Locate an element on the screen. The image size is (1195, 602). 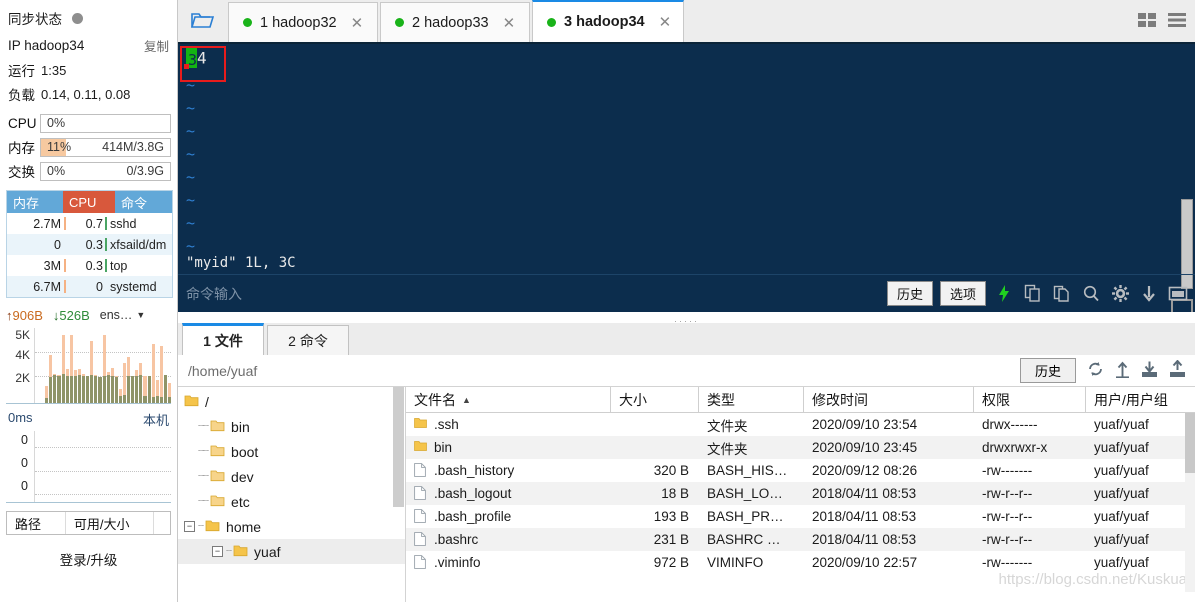
list-view-icon is located at coordinates (1177, 21).